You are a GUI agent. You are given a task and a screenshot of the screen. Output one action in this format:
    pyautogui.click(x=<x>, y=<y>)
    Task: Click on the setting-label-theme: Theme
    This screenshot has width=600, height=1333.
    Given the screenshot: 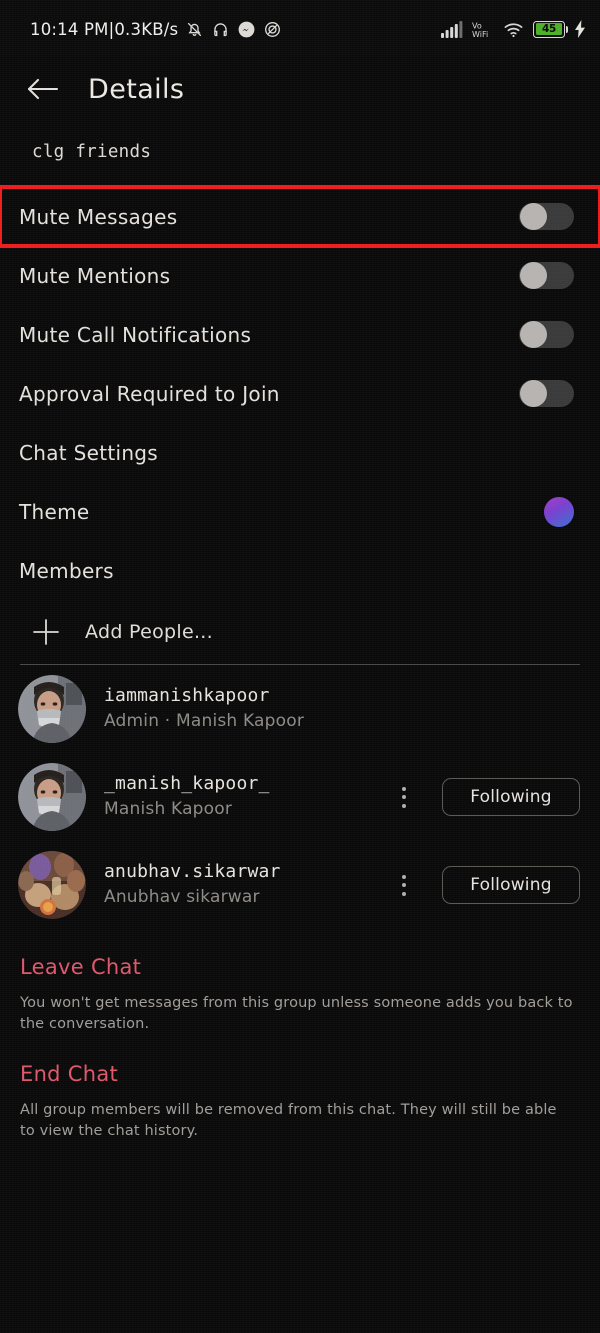 What is the action you would take?
    pyautogui.click(x=54, y=511)
    